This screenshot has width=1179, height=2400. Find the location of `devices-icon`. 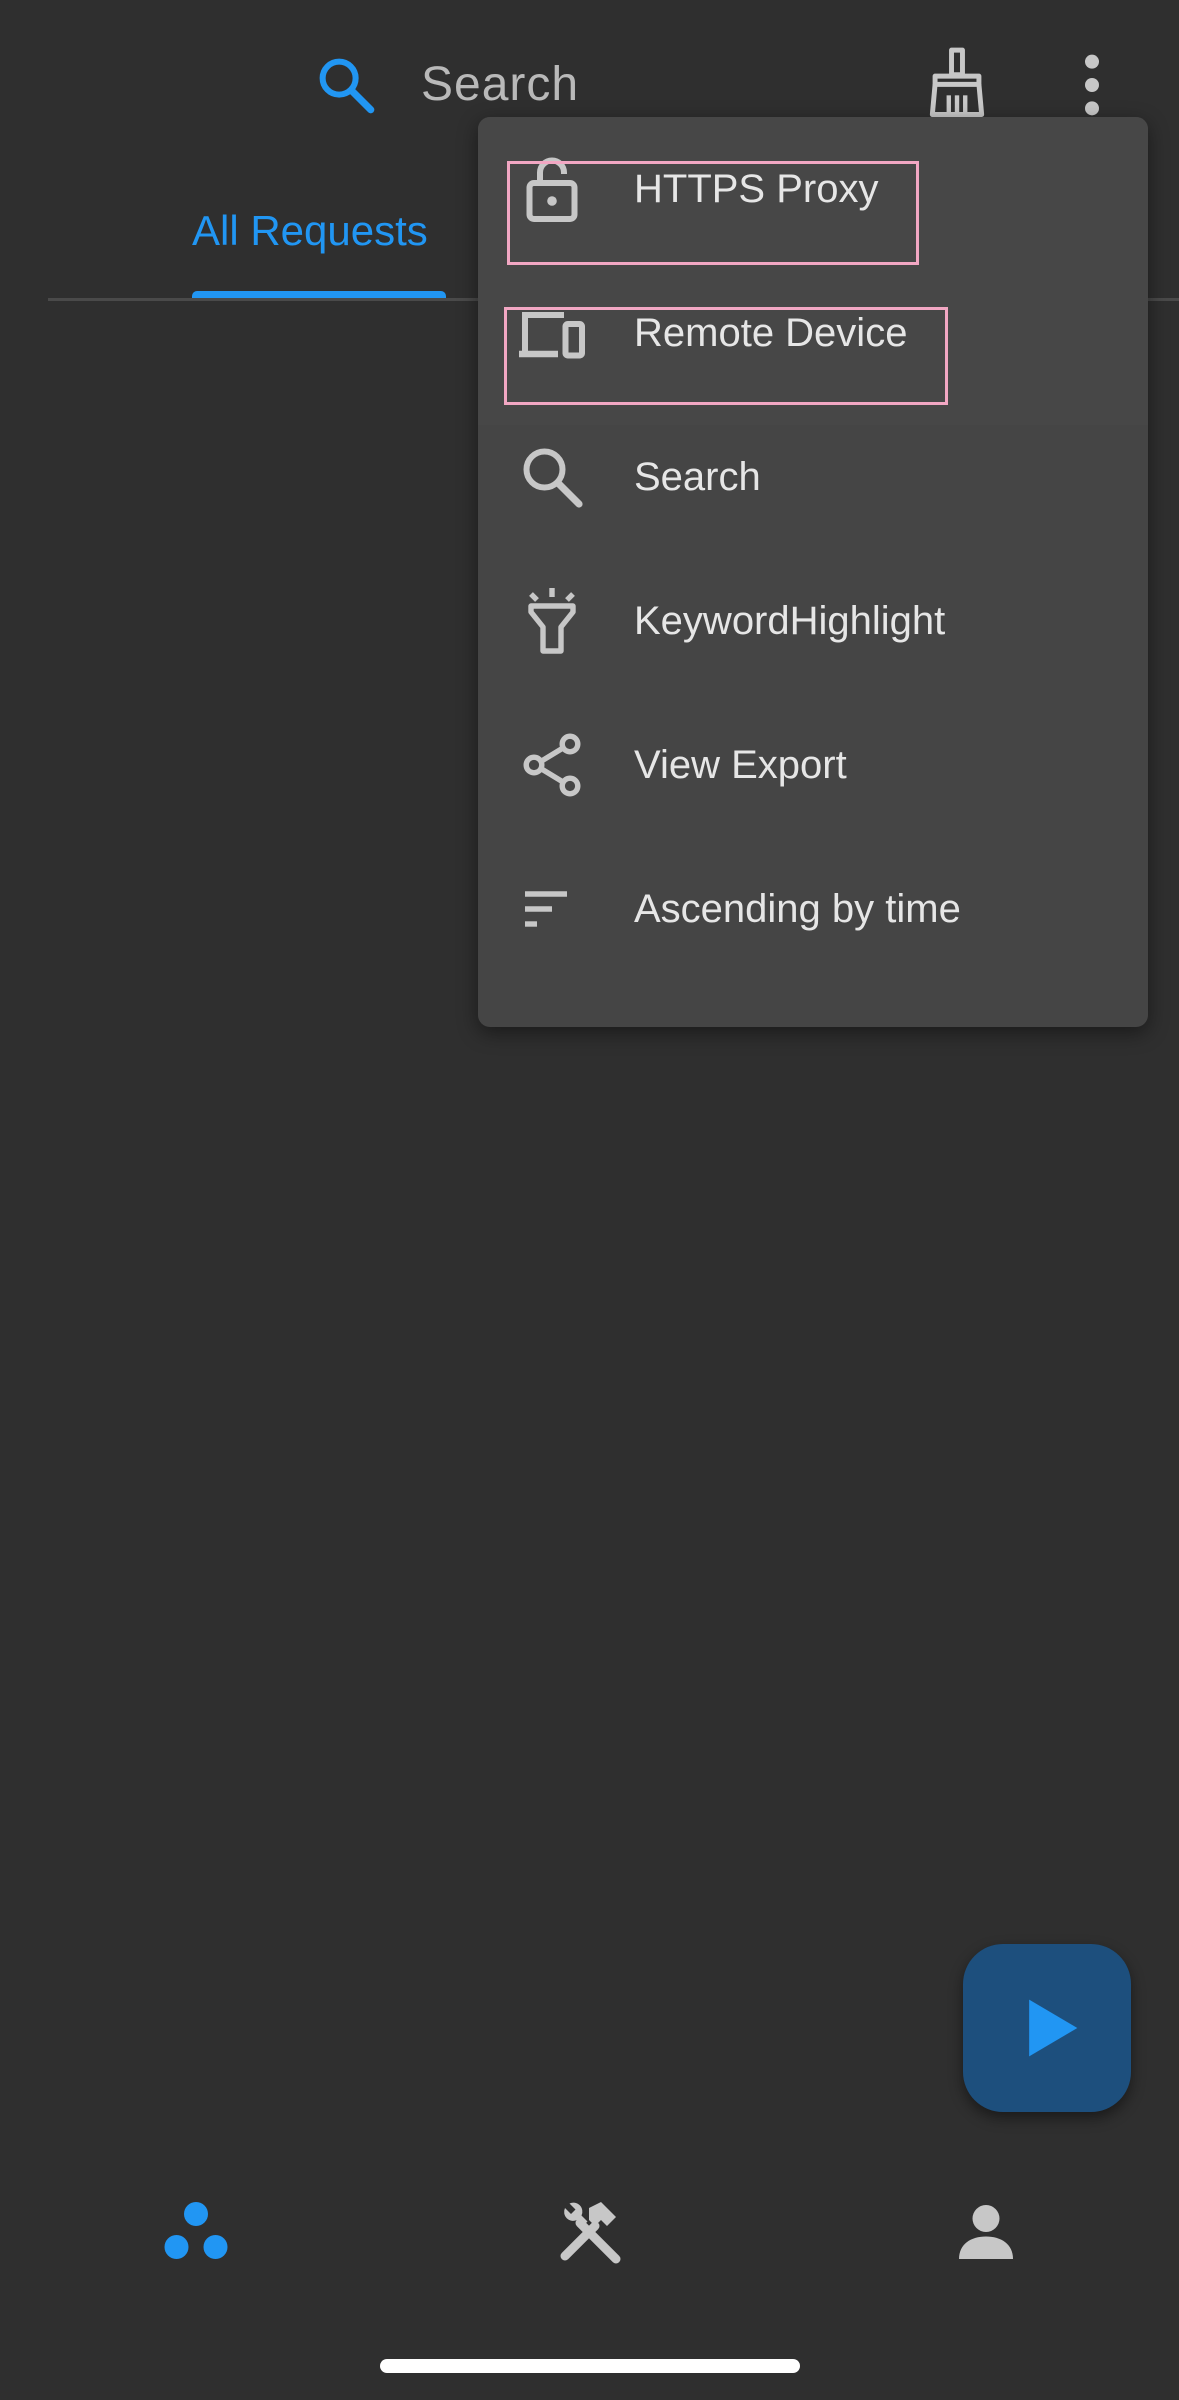

devices-icon is located at coordinates (552, 335).